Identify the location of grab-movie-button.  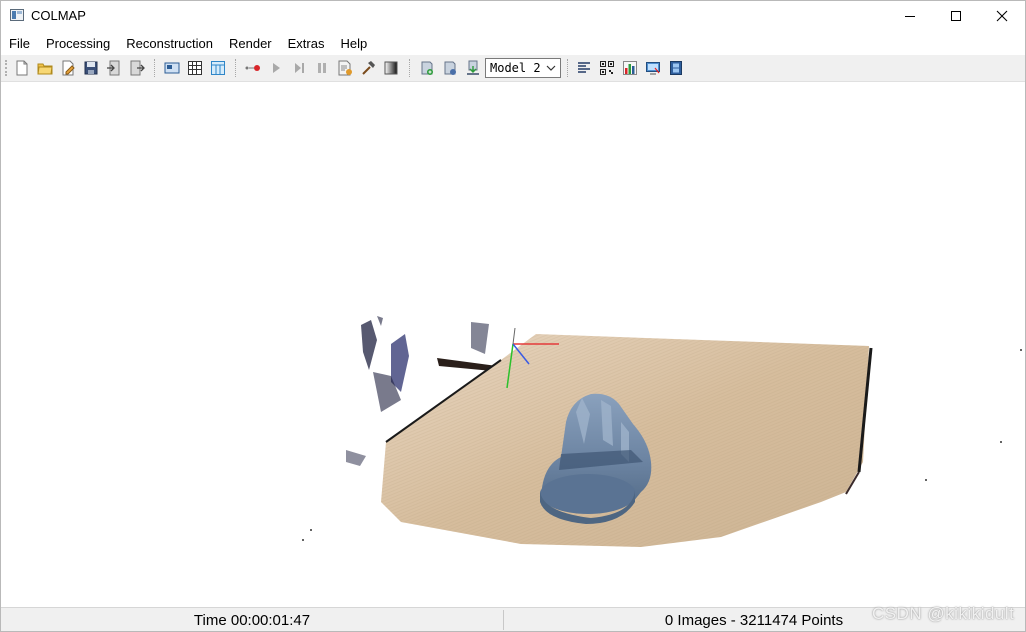
(653, 68).